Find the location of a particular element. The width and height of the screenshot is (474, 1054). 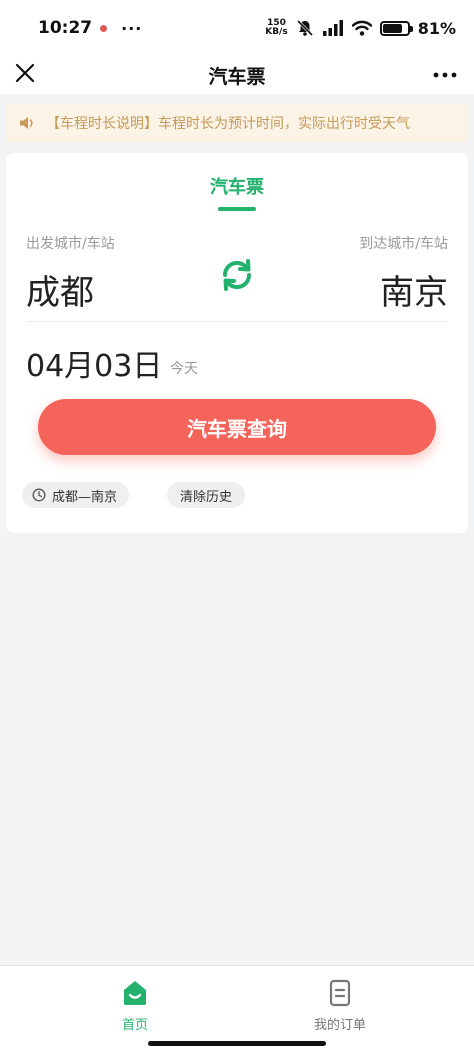

notice-text: 【车程时长说明】车程时长为预计时间，实际出行时受天气 is located at coordinates (228, 124).